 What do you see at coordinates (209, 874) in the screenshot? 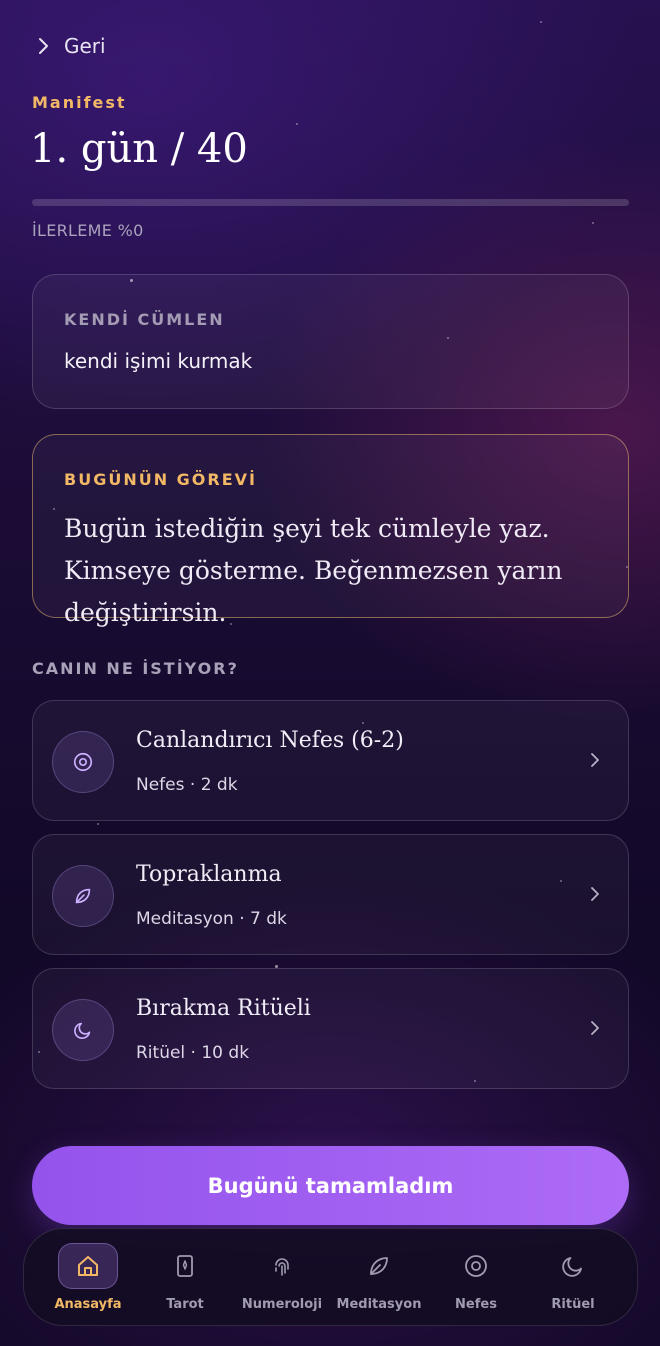
I see `item-title: Topraklanma` at bounding box center [209, 874].